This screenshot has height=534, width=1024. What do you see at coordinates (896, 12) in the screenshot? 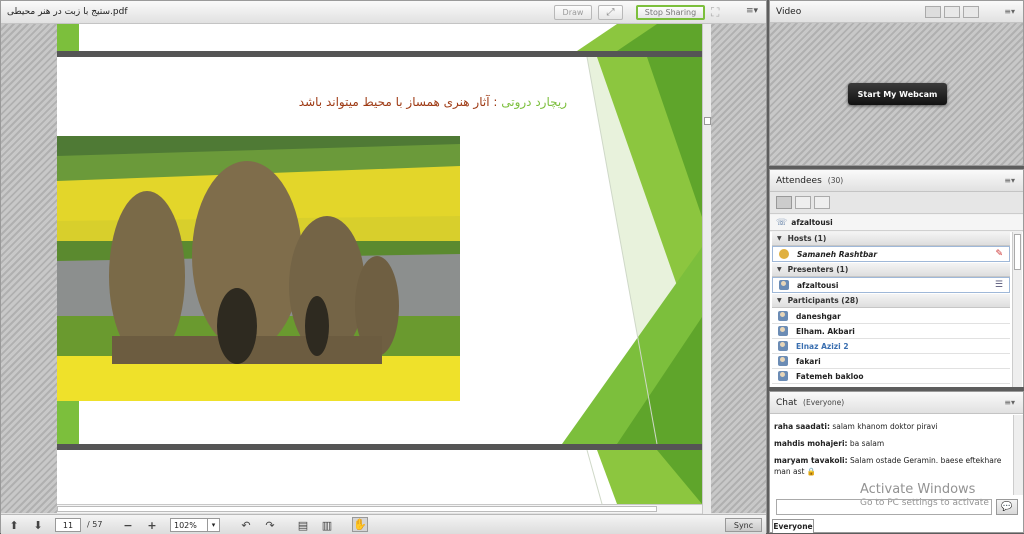
I see `video-pod-header: Video ≡▾` at bounding box center [896, 12].